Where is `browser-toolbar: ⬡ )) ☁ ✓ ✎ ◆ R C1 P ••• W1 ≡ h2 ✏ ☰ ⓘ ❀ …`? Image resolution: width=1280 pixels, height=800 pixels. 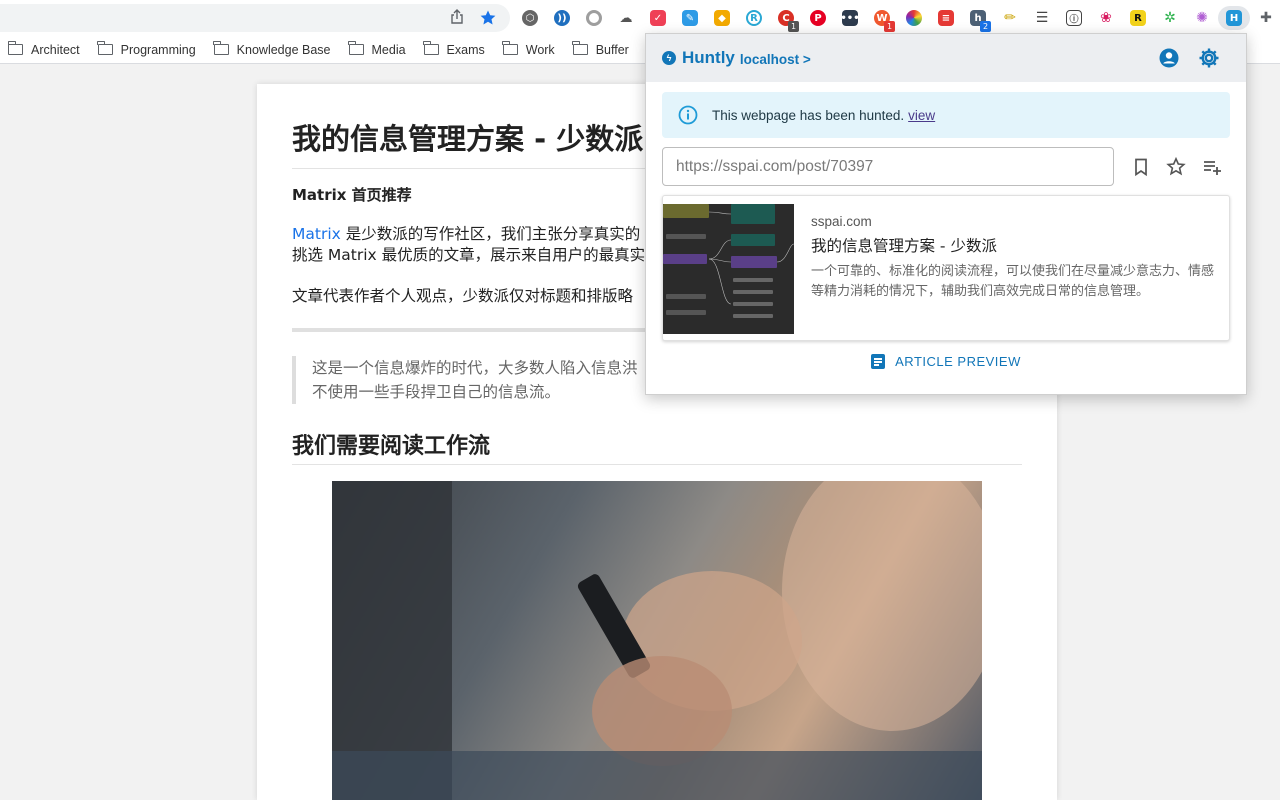
browser-toolbar: ⬡ )) ☁ ✓ ✎ ◆ R C1 P ••• W1 ≡ h2 ✏ ☰ ⓘ ❀ … is located at coordinates (640, 18).